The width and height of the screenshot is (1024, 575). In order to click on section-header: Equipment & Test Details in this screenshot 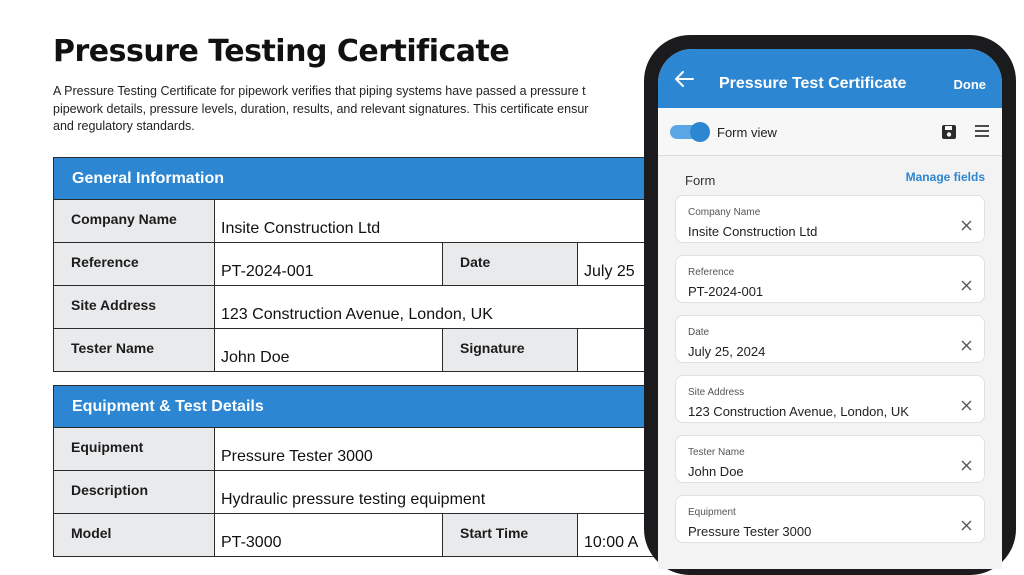, I will do `click(354, 407)`.